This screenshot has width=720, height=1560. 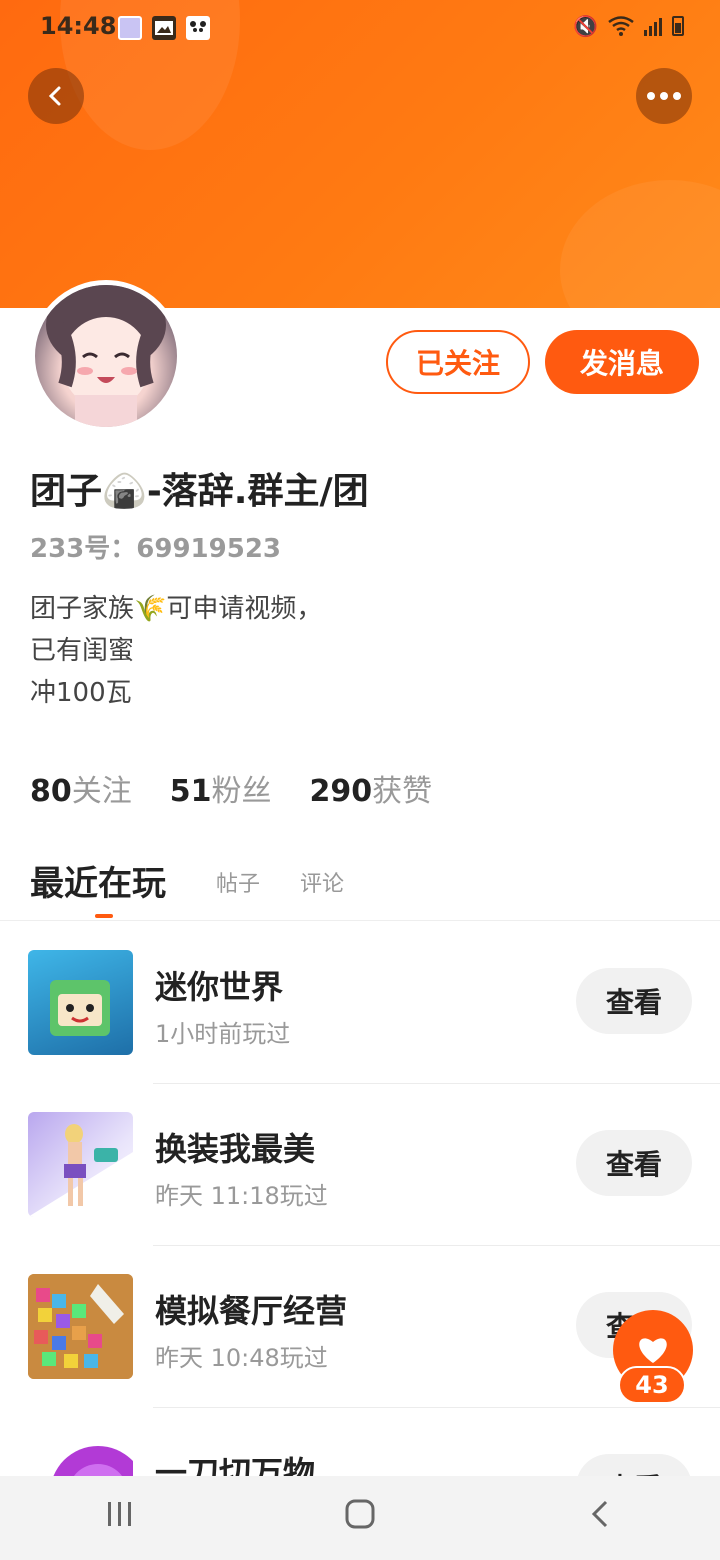 I want to click on game-played-time: 昨天 10:48玩过, so click(x=241, y=1358).